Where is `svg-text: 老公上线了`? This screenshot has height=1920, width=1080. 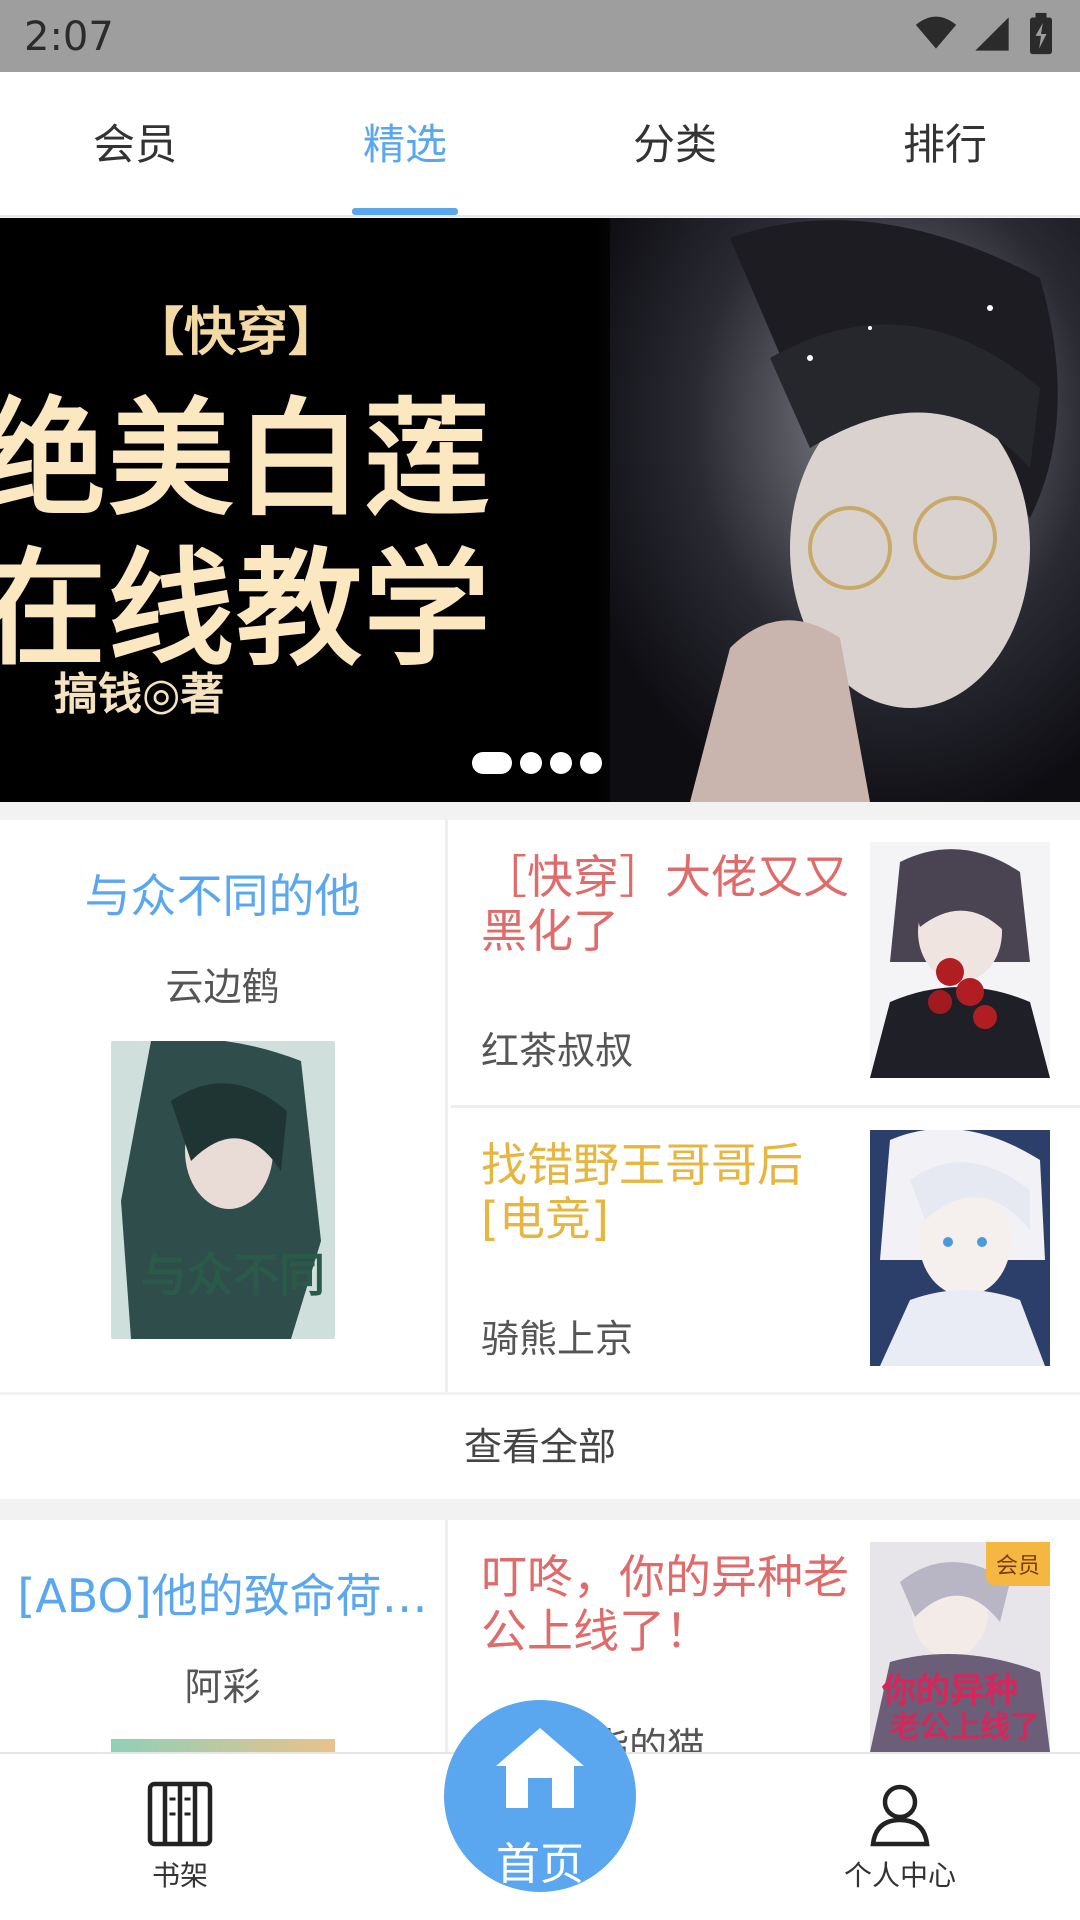 svg-text: 老公上线了 is located at coordinates (965, 1727).